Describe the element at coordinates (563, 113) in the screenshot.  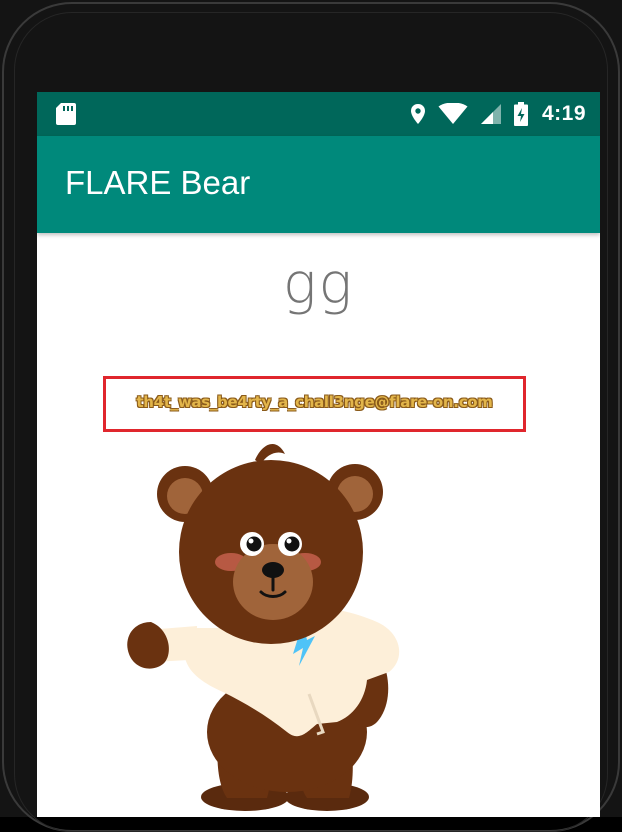
I see `status-clock: 4:19` at that location.